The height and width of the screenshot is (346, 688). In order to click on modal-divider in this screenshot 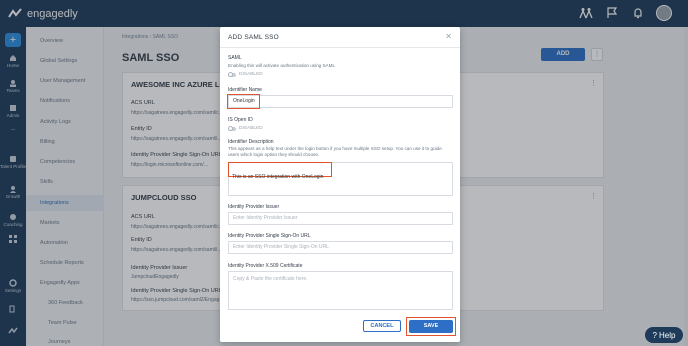, I will do `click(340, 47)`.